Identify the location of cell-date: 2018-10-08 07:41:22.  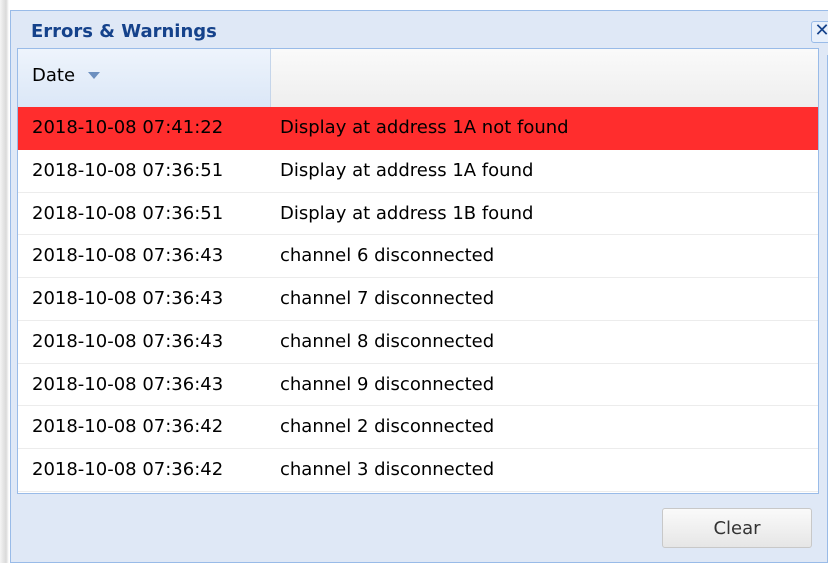
(128, 127).